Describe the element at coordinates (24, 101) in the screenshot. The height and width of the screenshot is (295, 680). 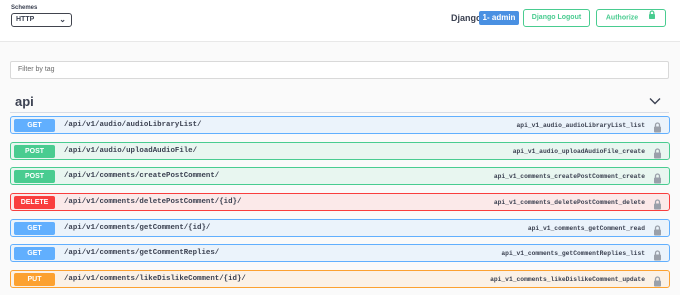
I see `section-title: api` at that location.